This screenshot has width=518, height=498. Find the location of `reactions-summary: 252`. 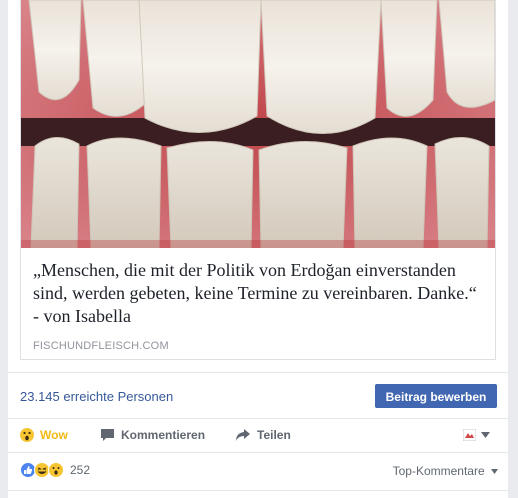

reactions-summary: 252 is located at coordinates (55, 470).